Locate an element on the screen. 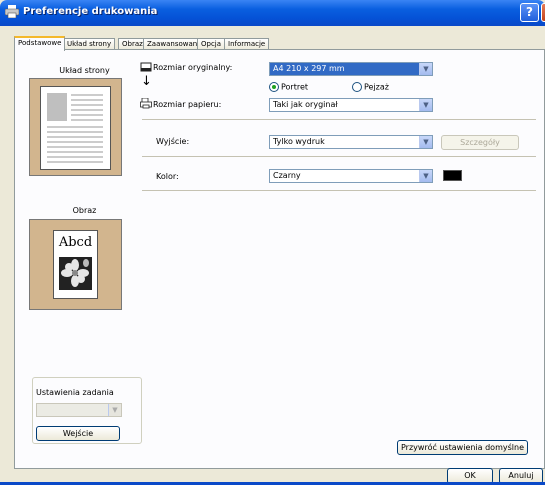 The image size is (545, 485). paper-printer-icon is located at coordinates (146, 103).